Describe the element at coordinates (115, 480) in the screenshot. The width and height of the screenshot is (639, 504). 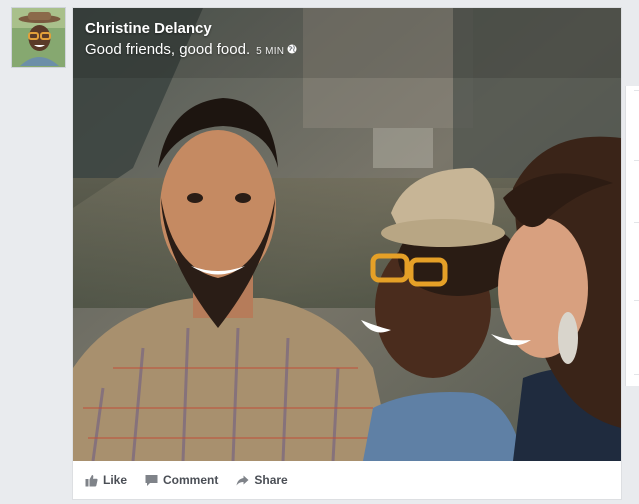
I see `like-label: Like` at that location.